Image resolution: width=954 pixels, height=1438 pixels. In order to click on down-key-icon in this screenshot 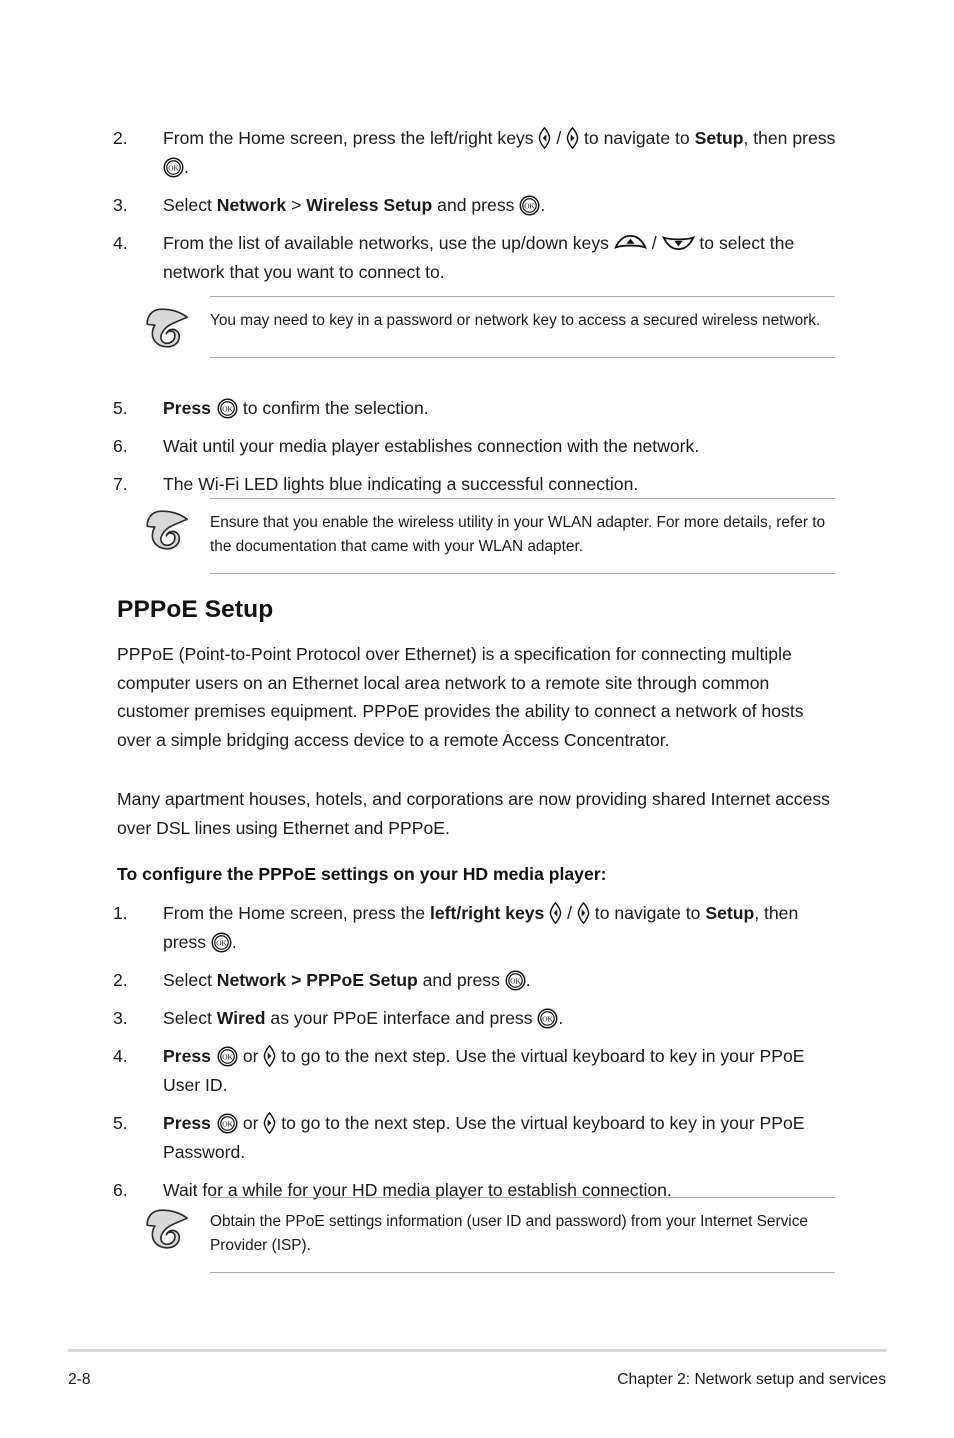, I will do `click(678, 242)`.